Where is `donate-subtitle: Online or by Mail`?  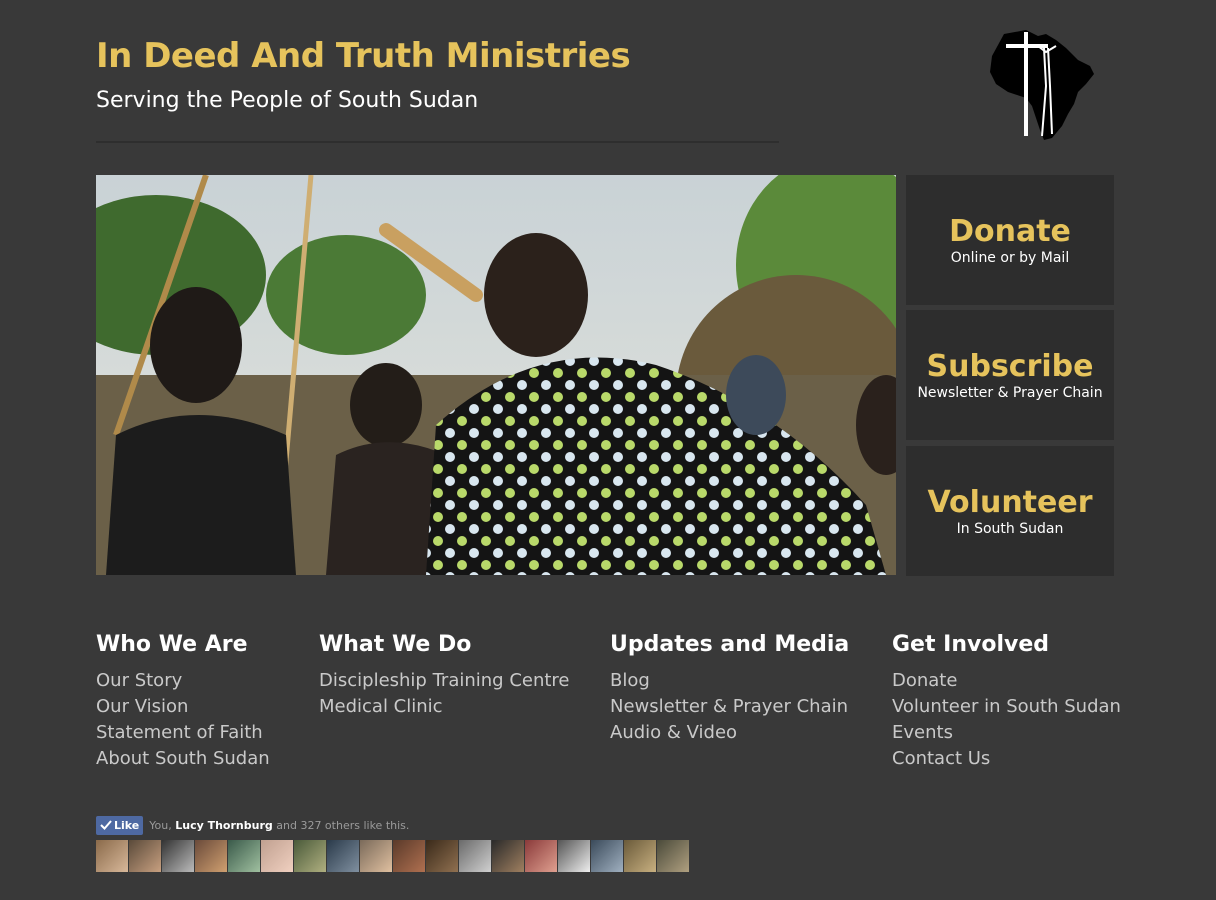
donate-subtitle: Online or by Mail is located at coordinates (1010, 258).